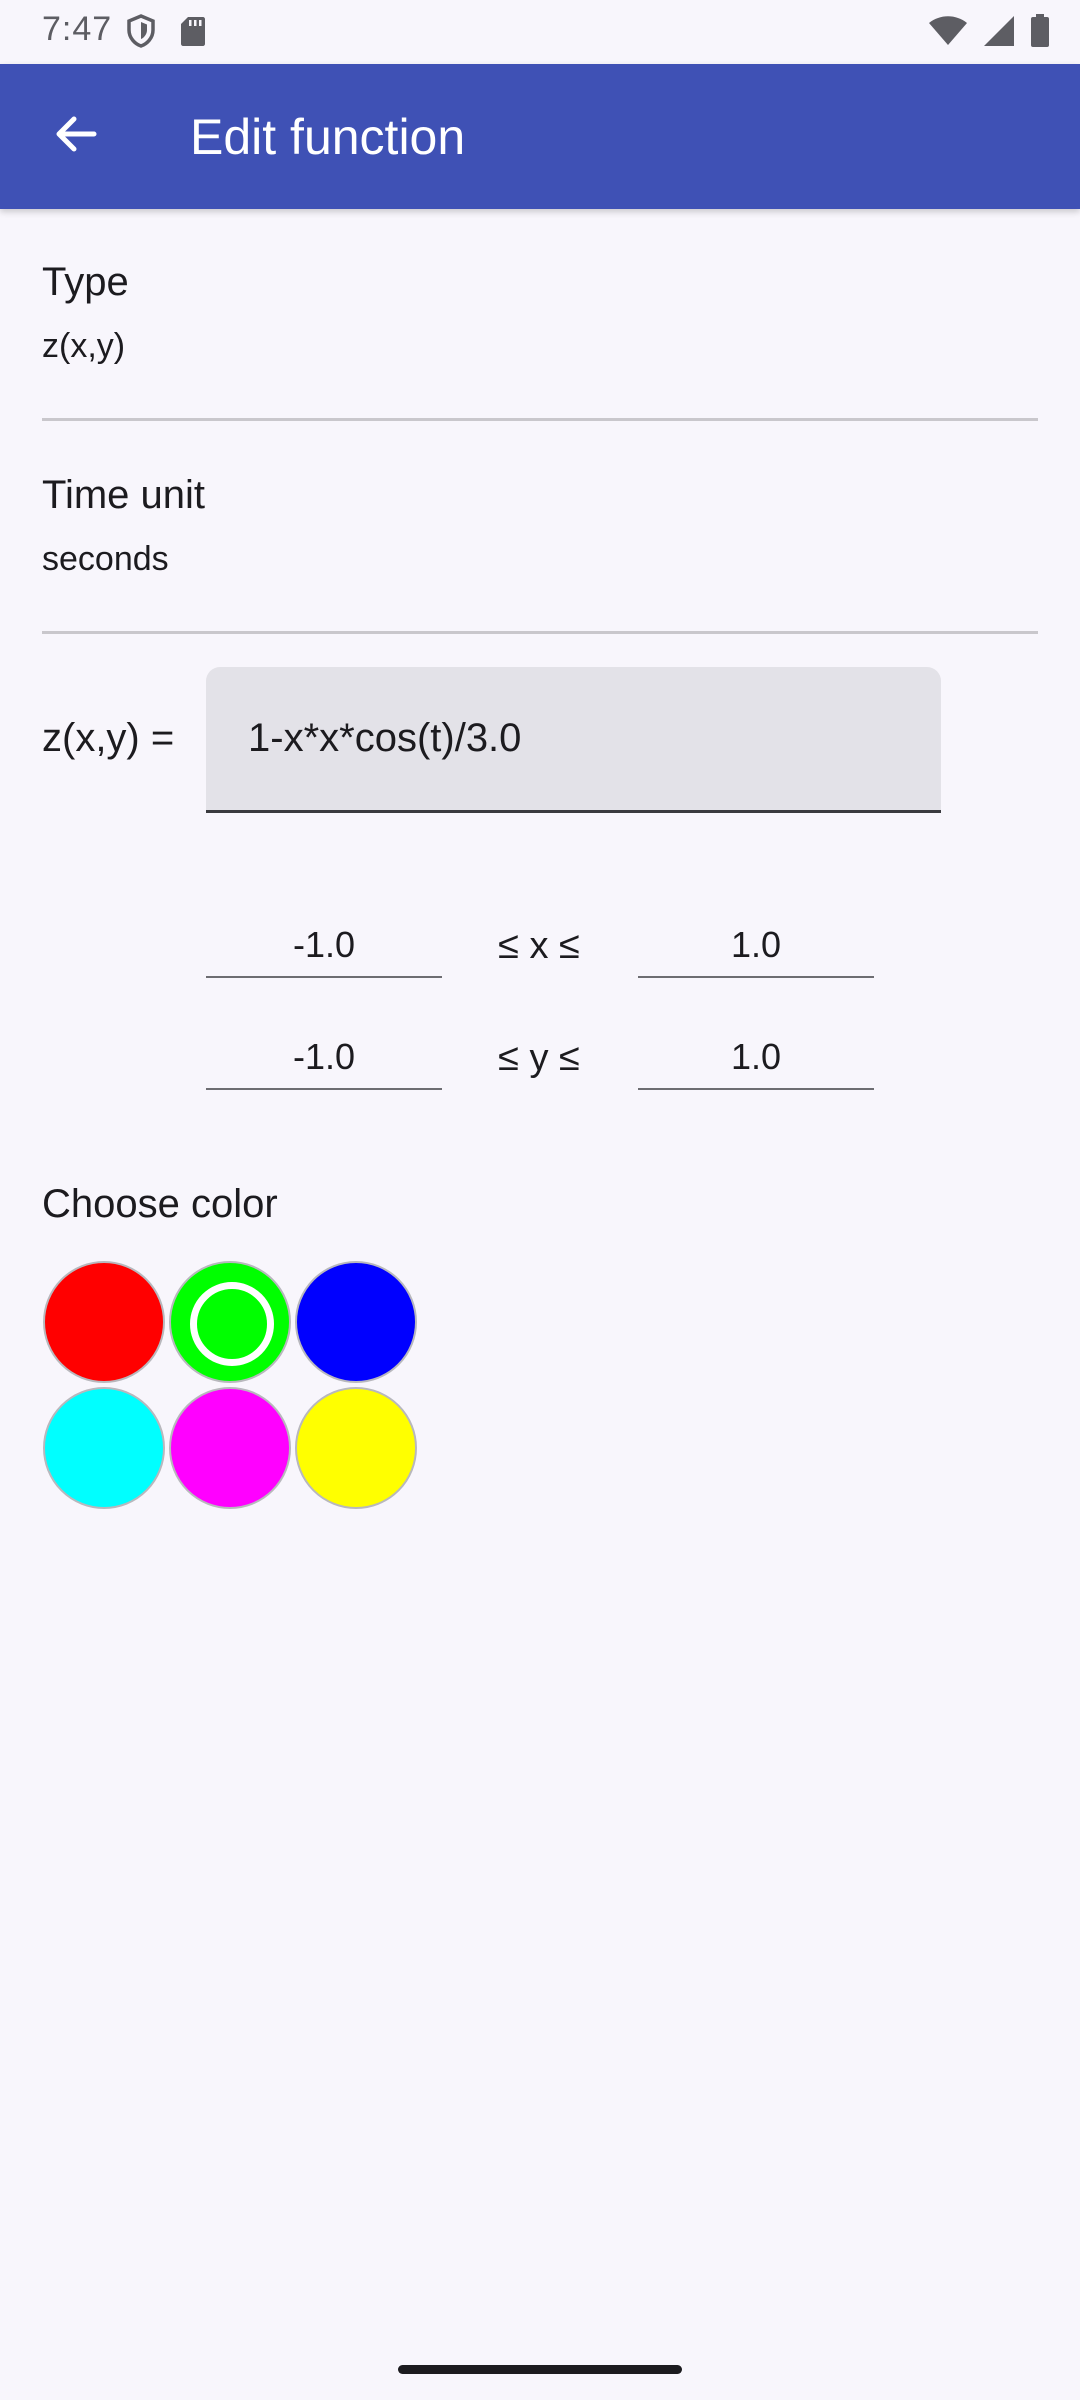  I want to click on function-input, so click(573, 740).